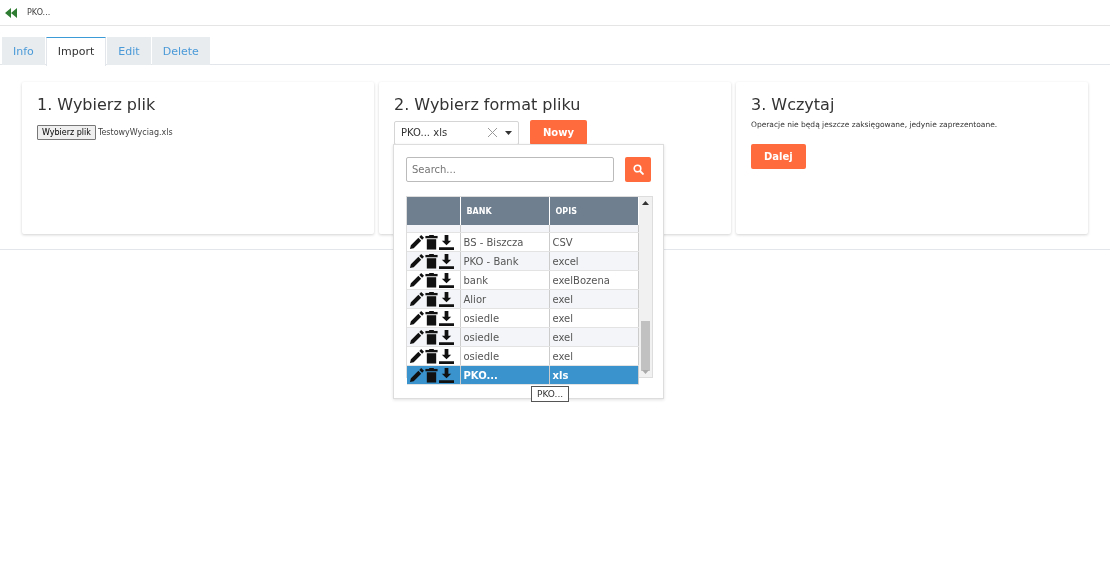  I want to click on search-button, so click(638, 169).